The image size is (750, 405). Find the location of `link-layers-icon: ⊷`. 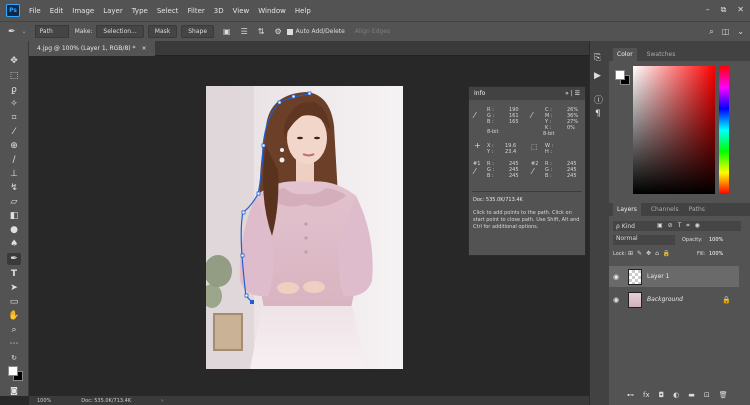

link-layers-icon: ⊷ is located at coordinates (630, 395).